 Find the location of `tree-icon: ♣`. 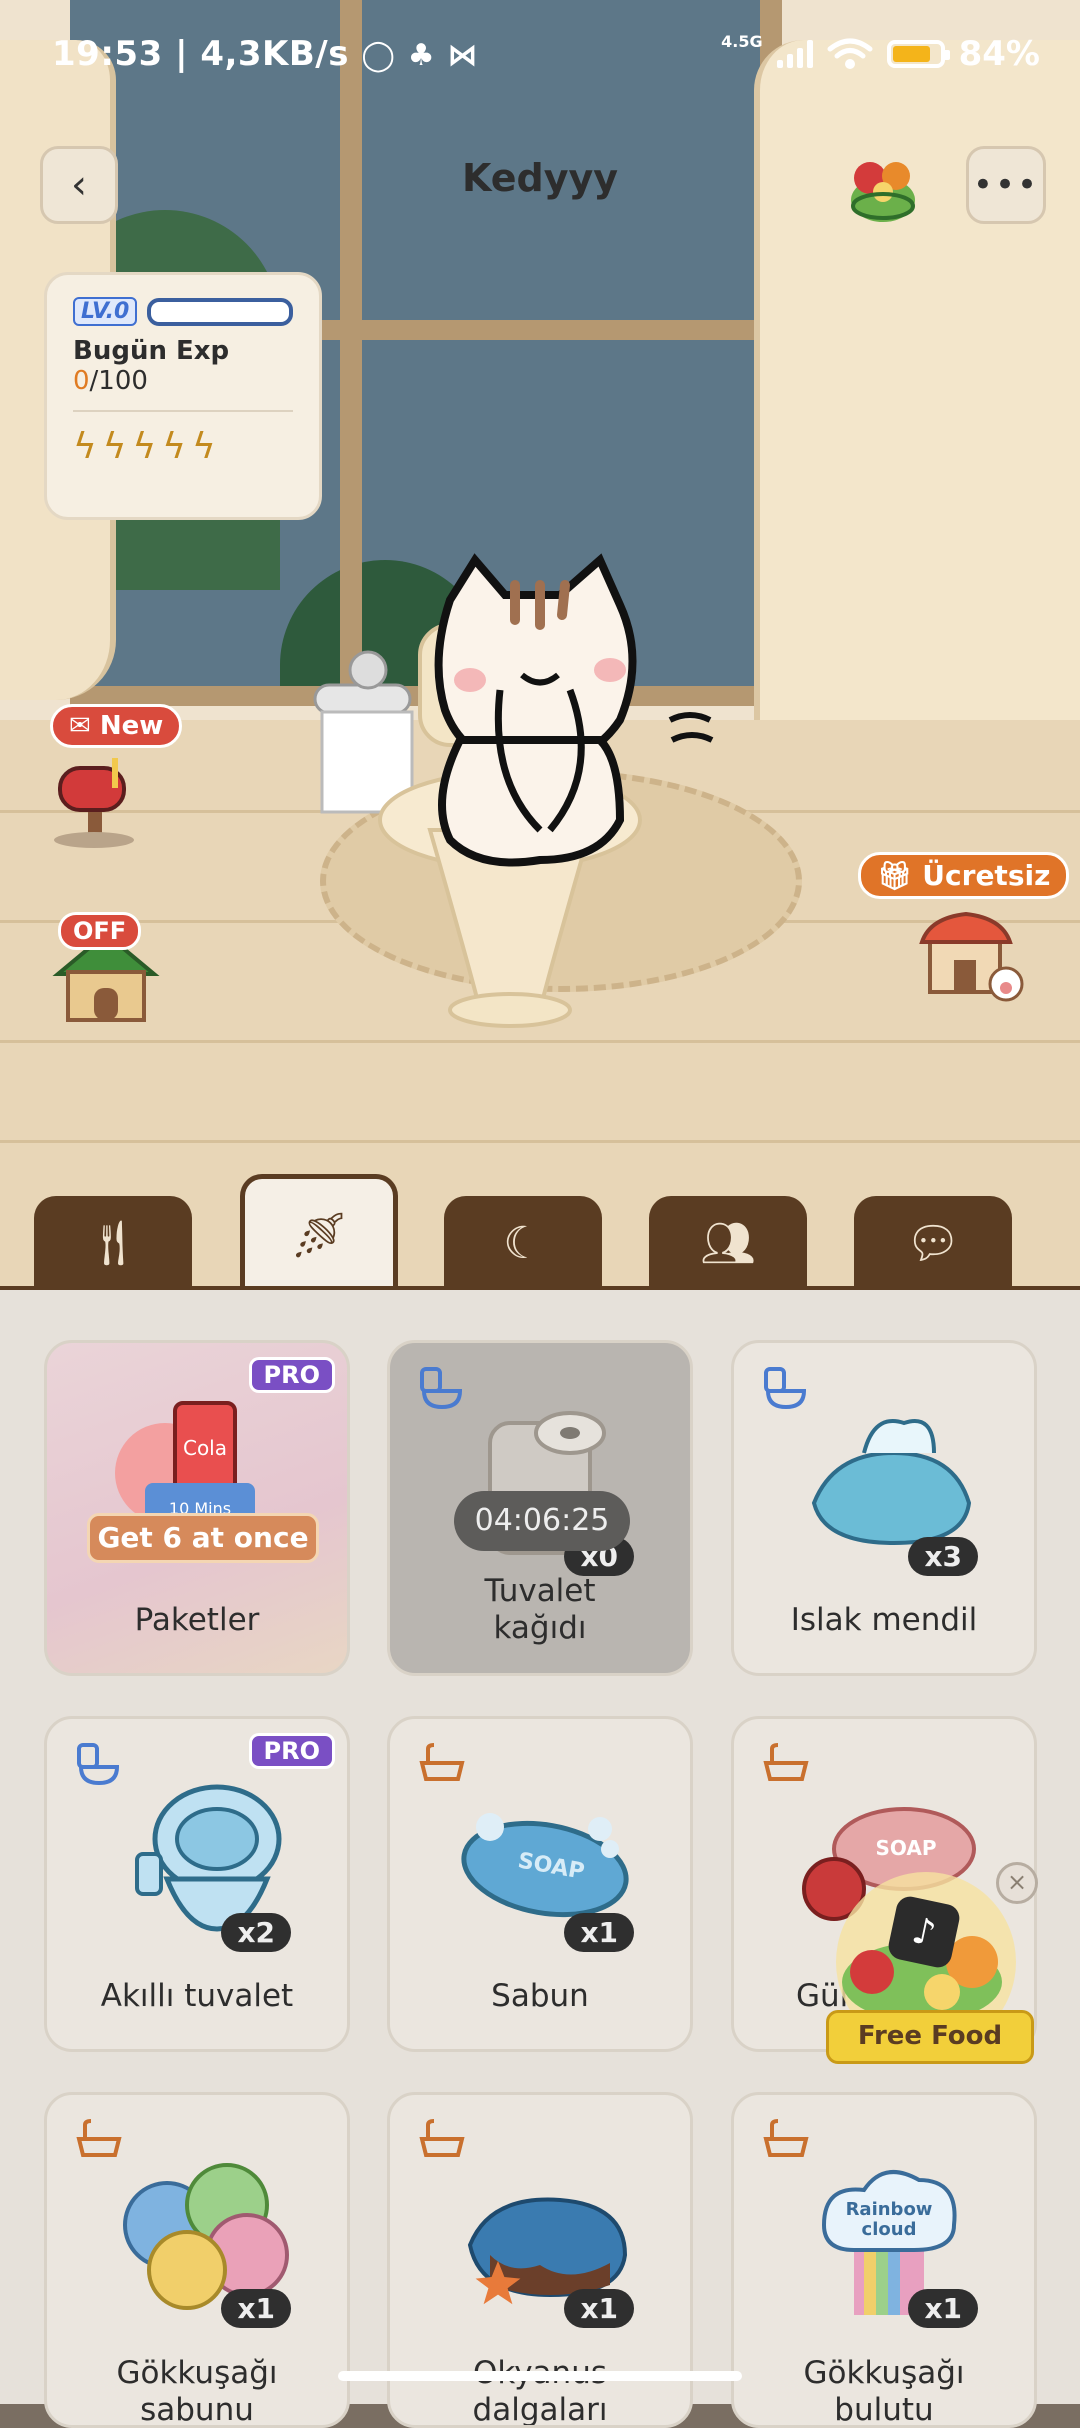

tree-icon: ♣ is located at coordinates (421, 55).